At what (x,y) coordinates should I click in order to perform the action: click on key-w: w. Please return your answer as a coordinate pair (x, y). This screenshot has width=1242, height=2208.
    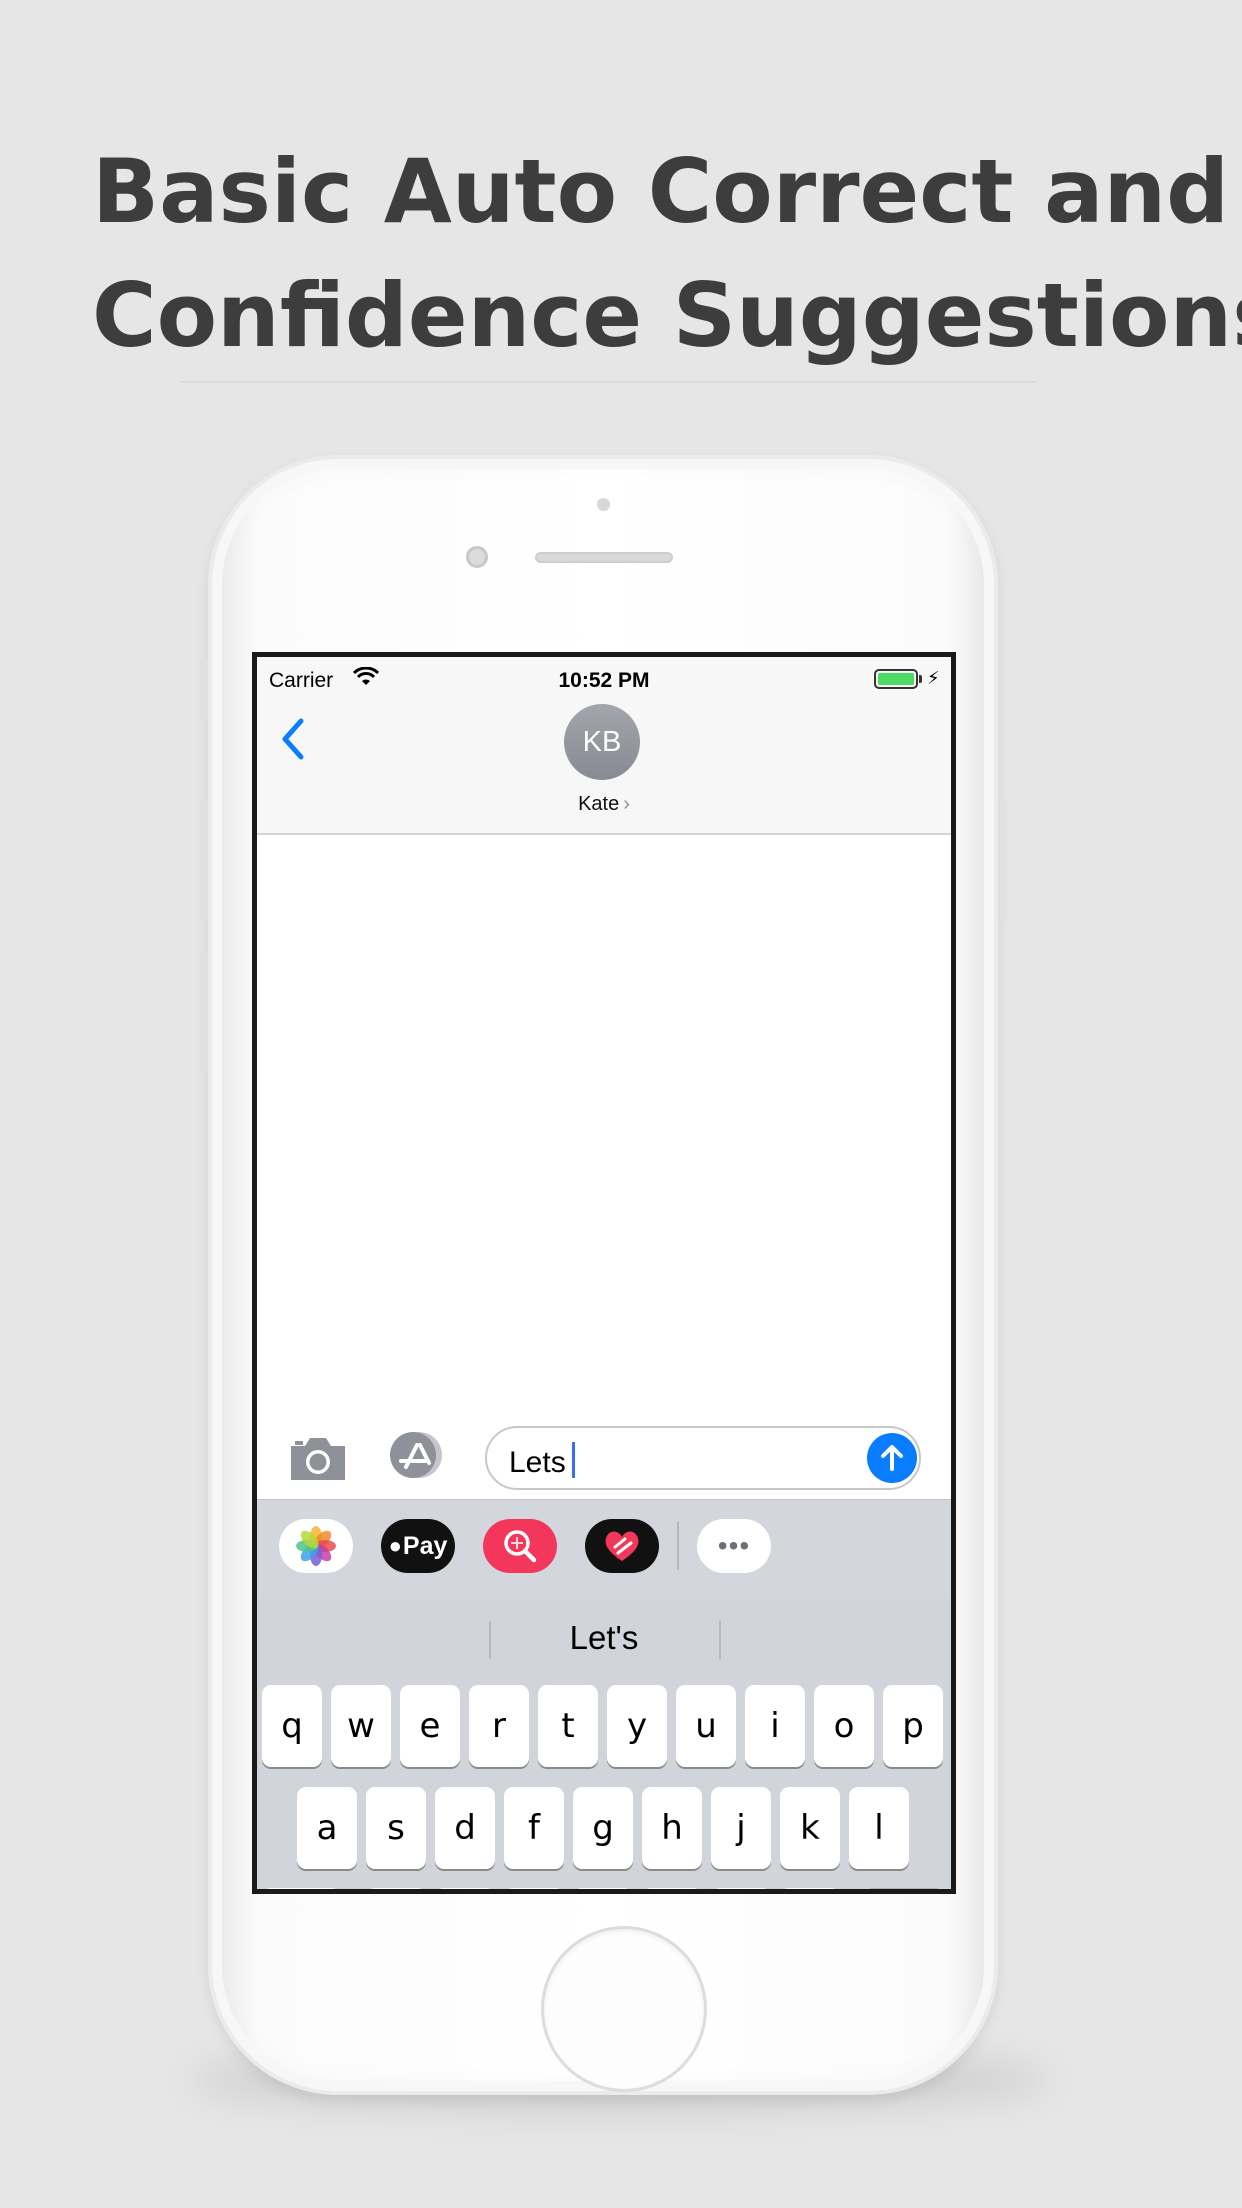
    Looking at the image, I should click on (361, 1726).